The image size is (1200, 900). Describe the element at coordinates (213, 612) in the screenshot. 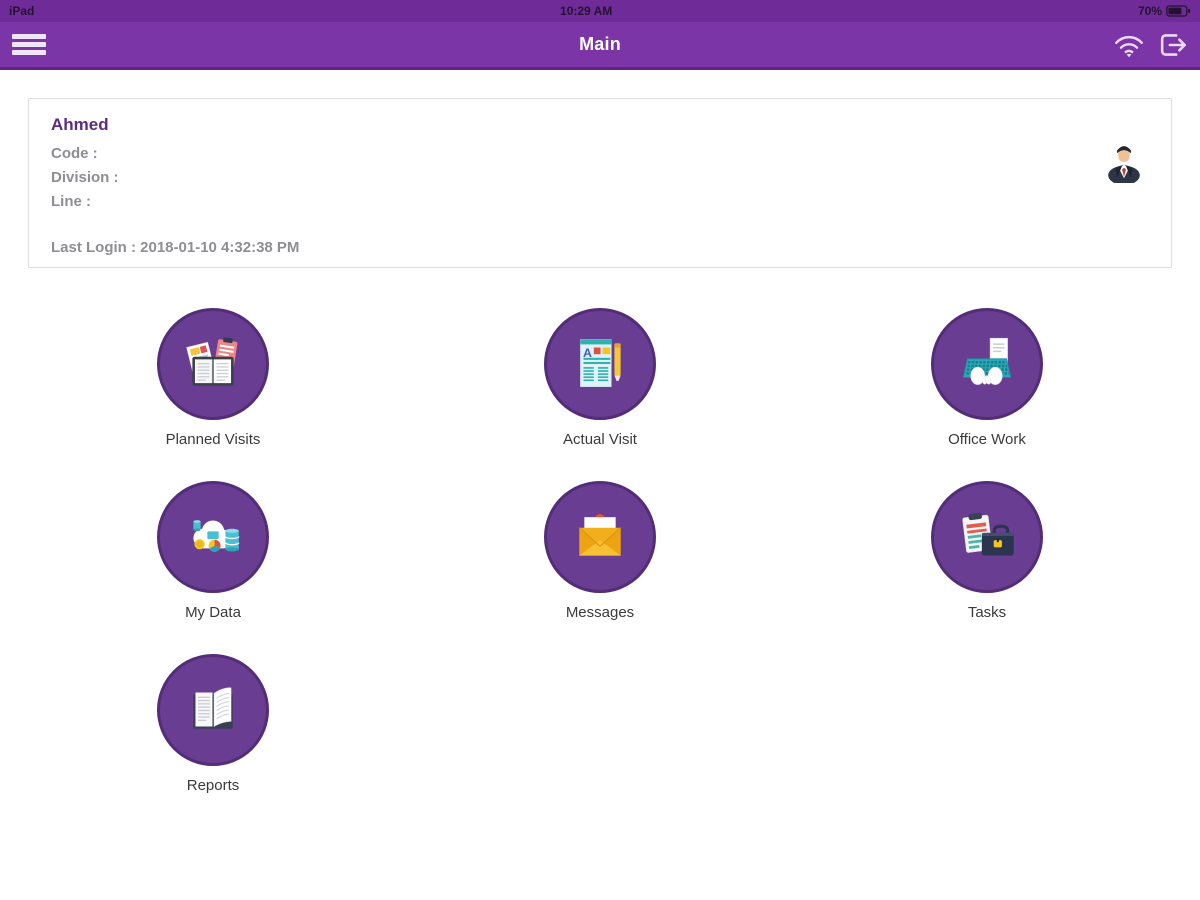

I see `menu-item-label: My Data` at that location.